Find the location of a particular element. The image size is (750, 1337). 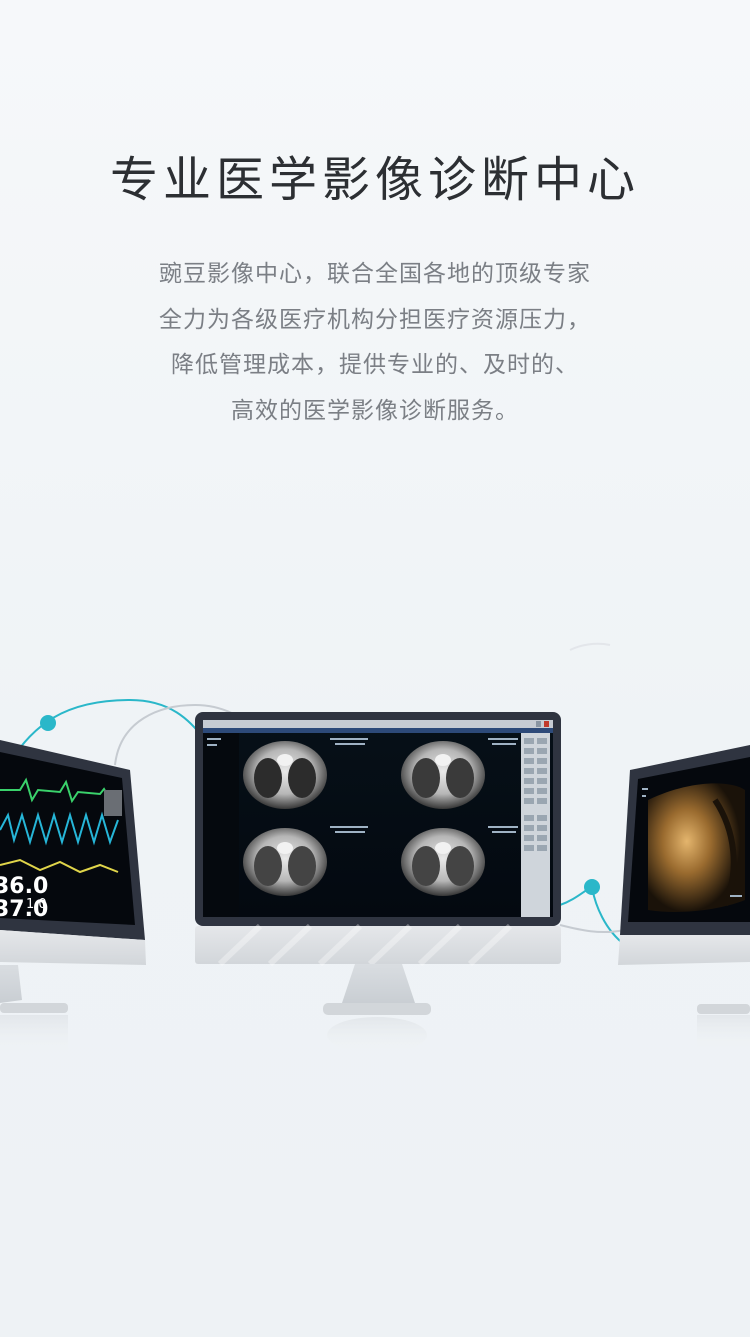

vital-value-primary: 36.0 is located at coordinates (24, 886).